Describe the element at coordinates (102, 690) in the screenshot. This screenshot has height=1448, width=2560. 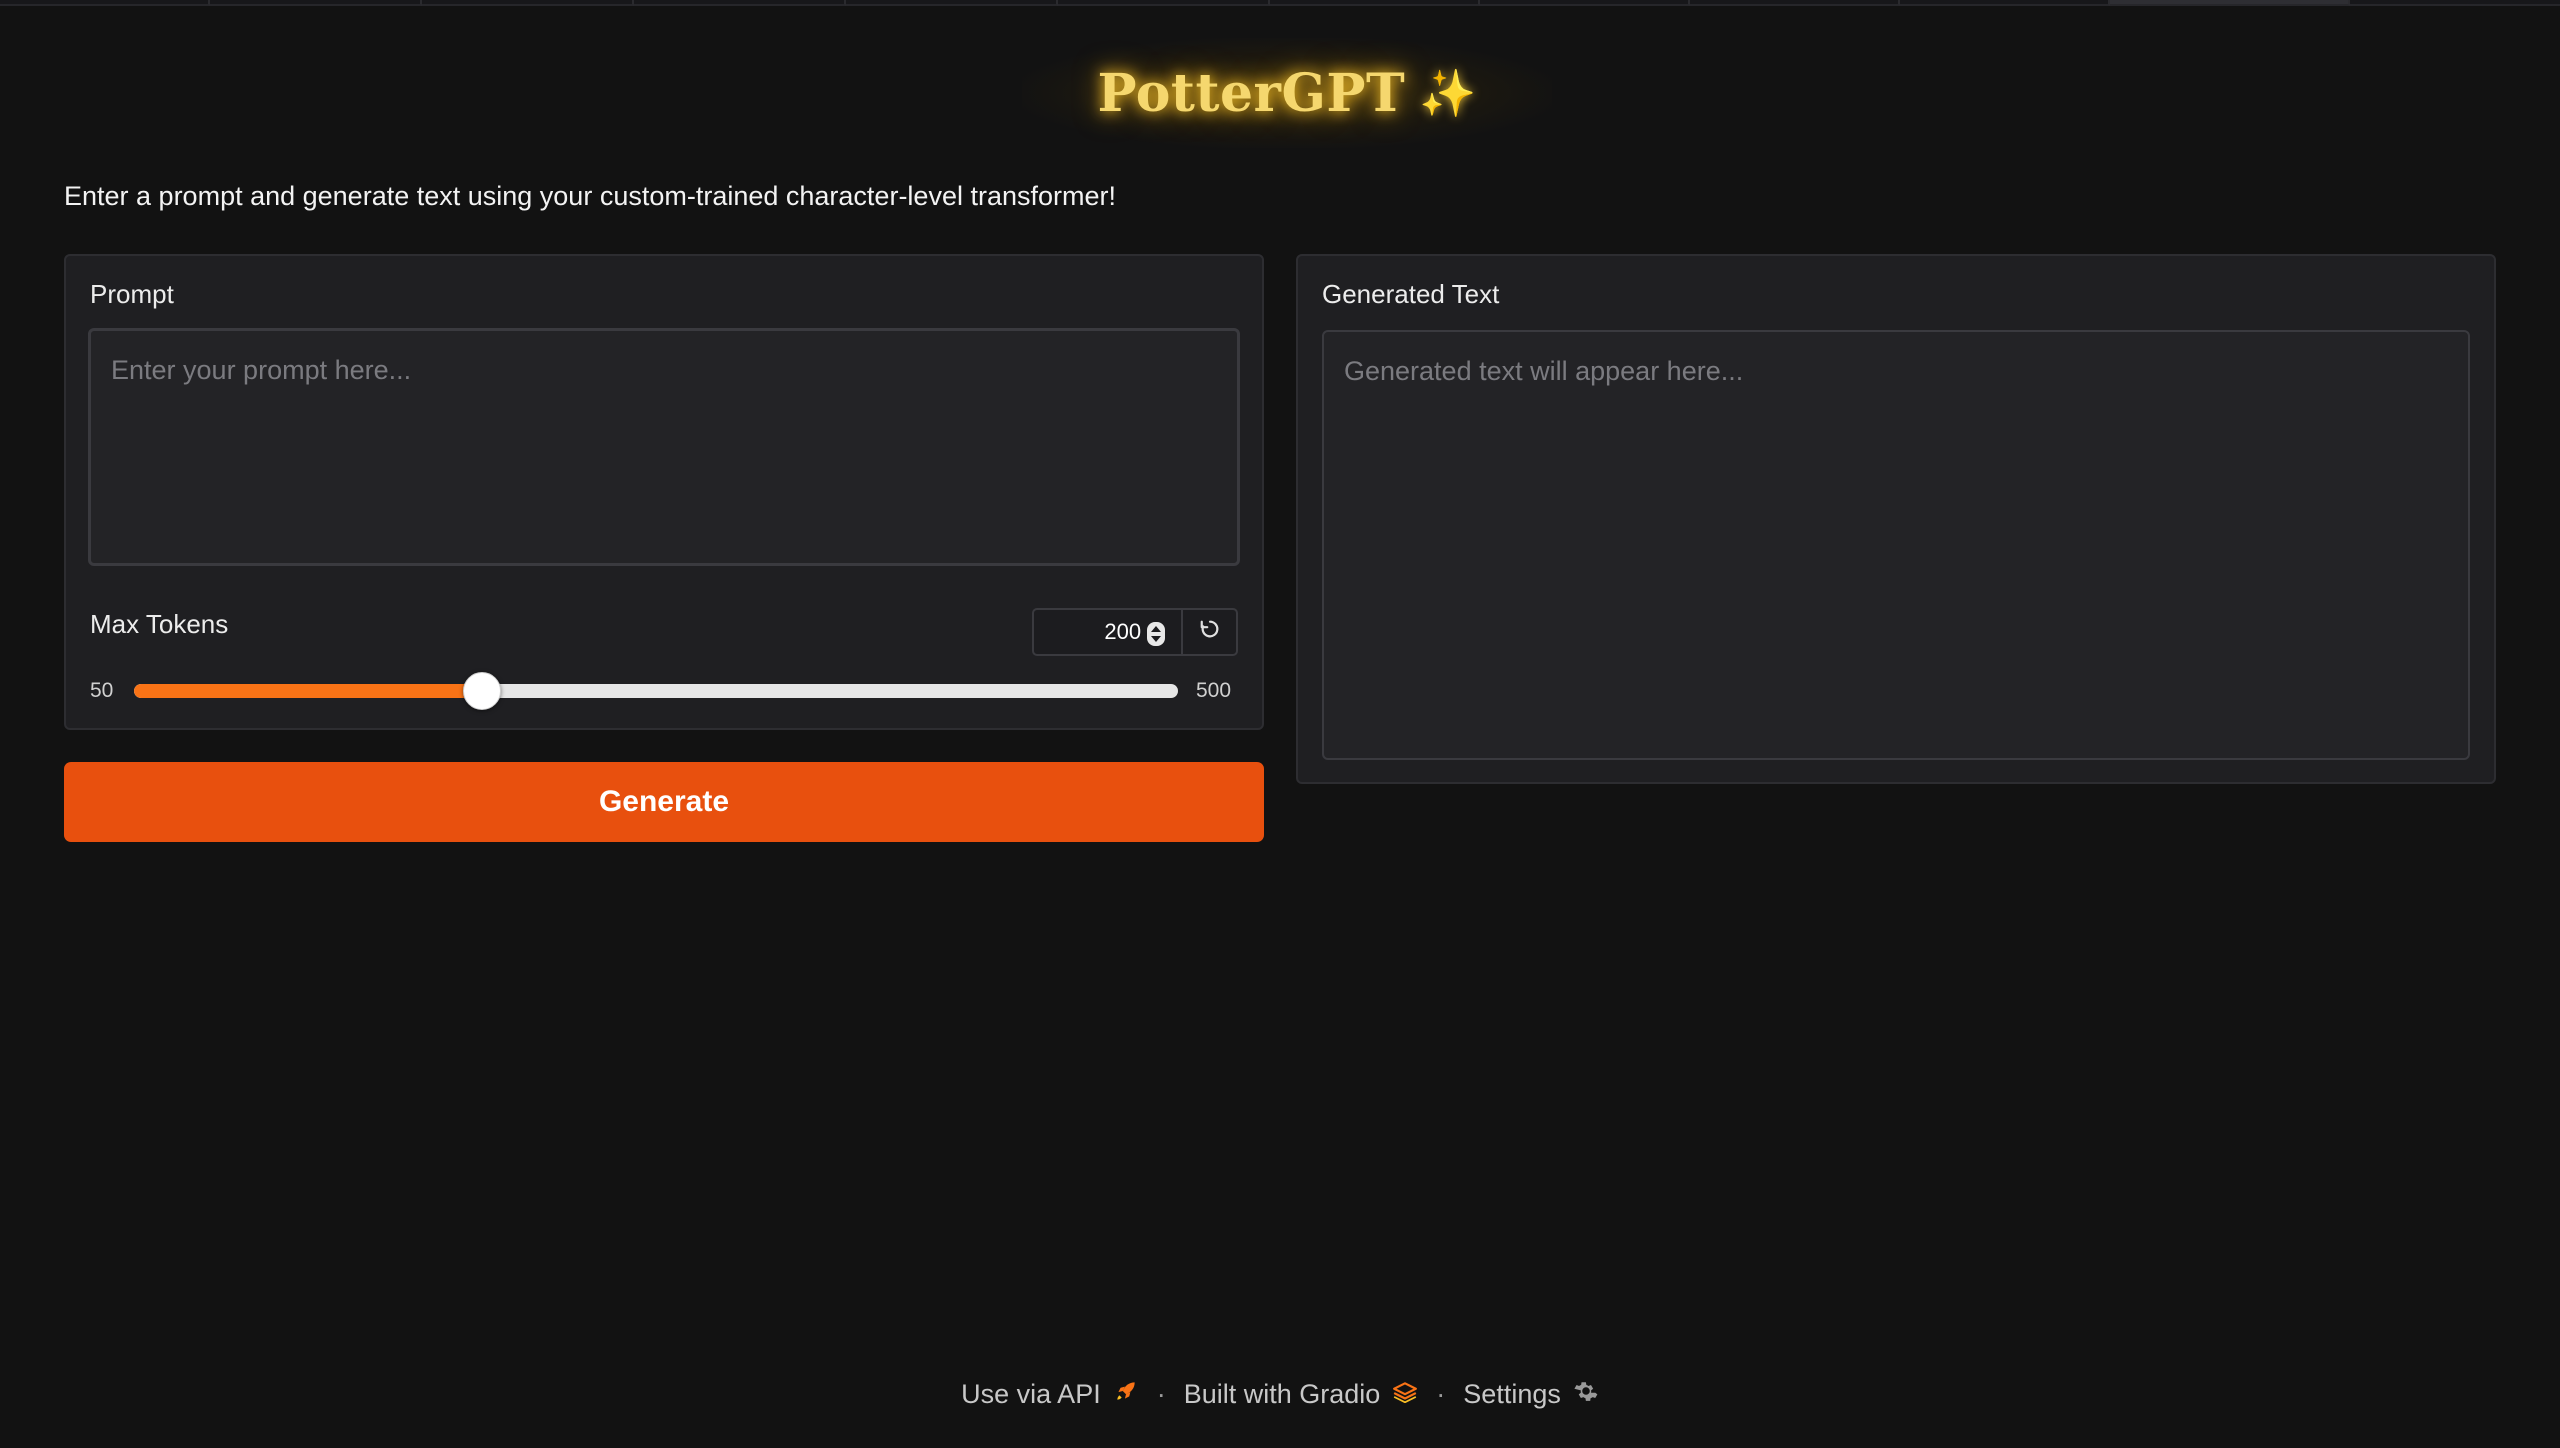
I see `slider-min-label: 50` at that location.